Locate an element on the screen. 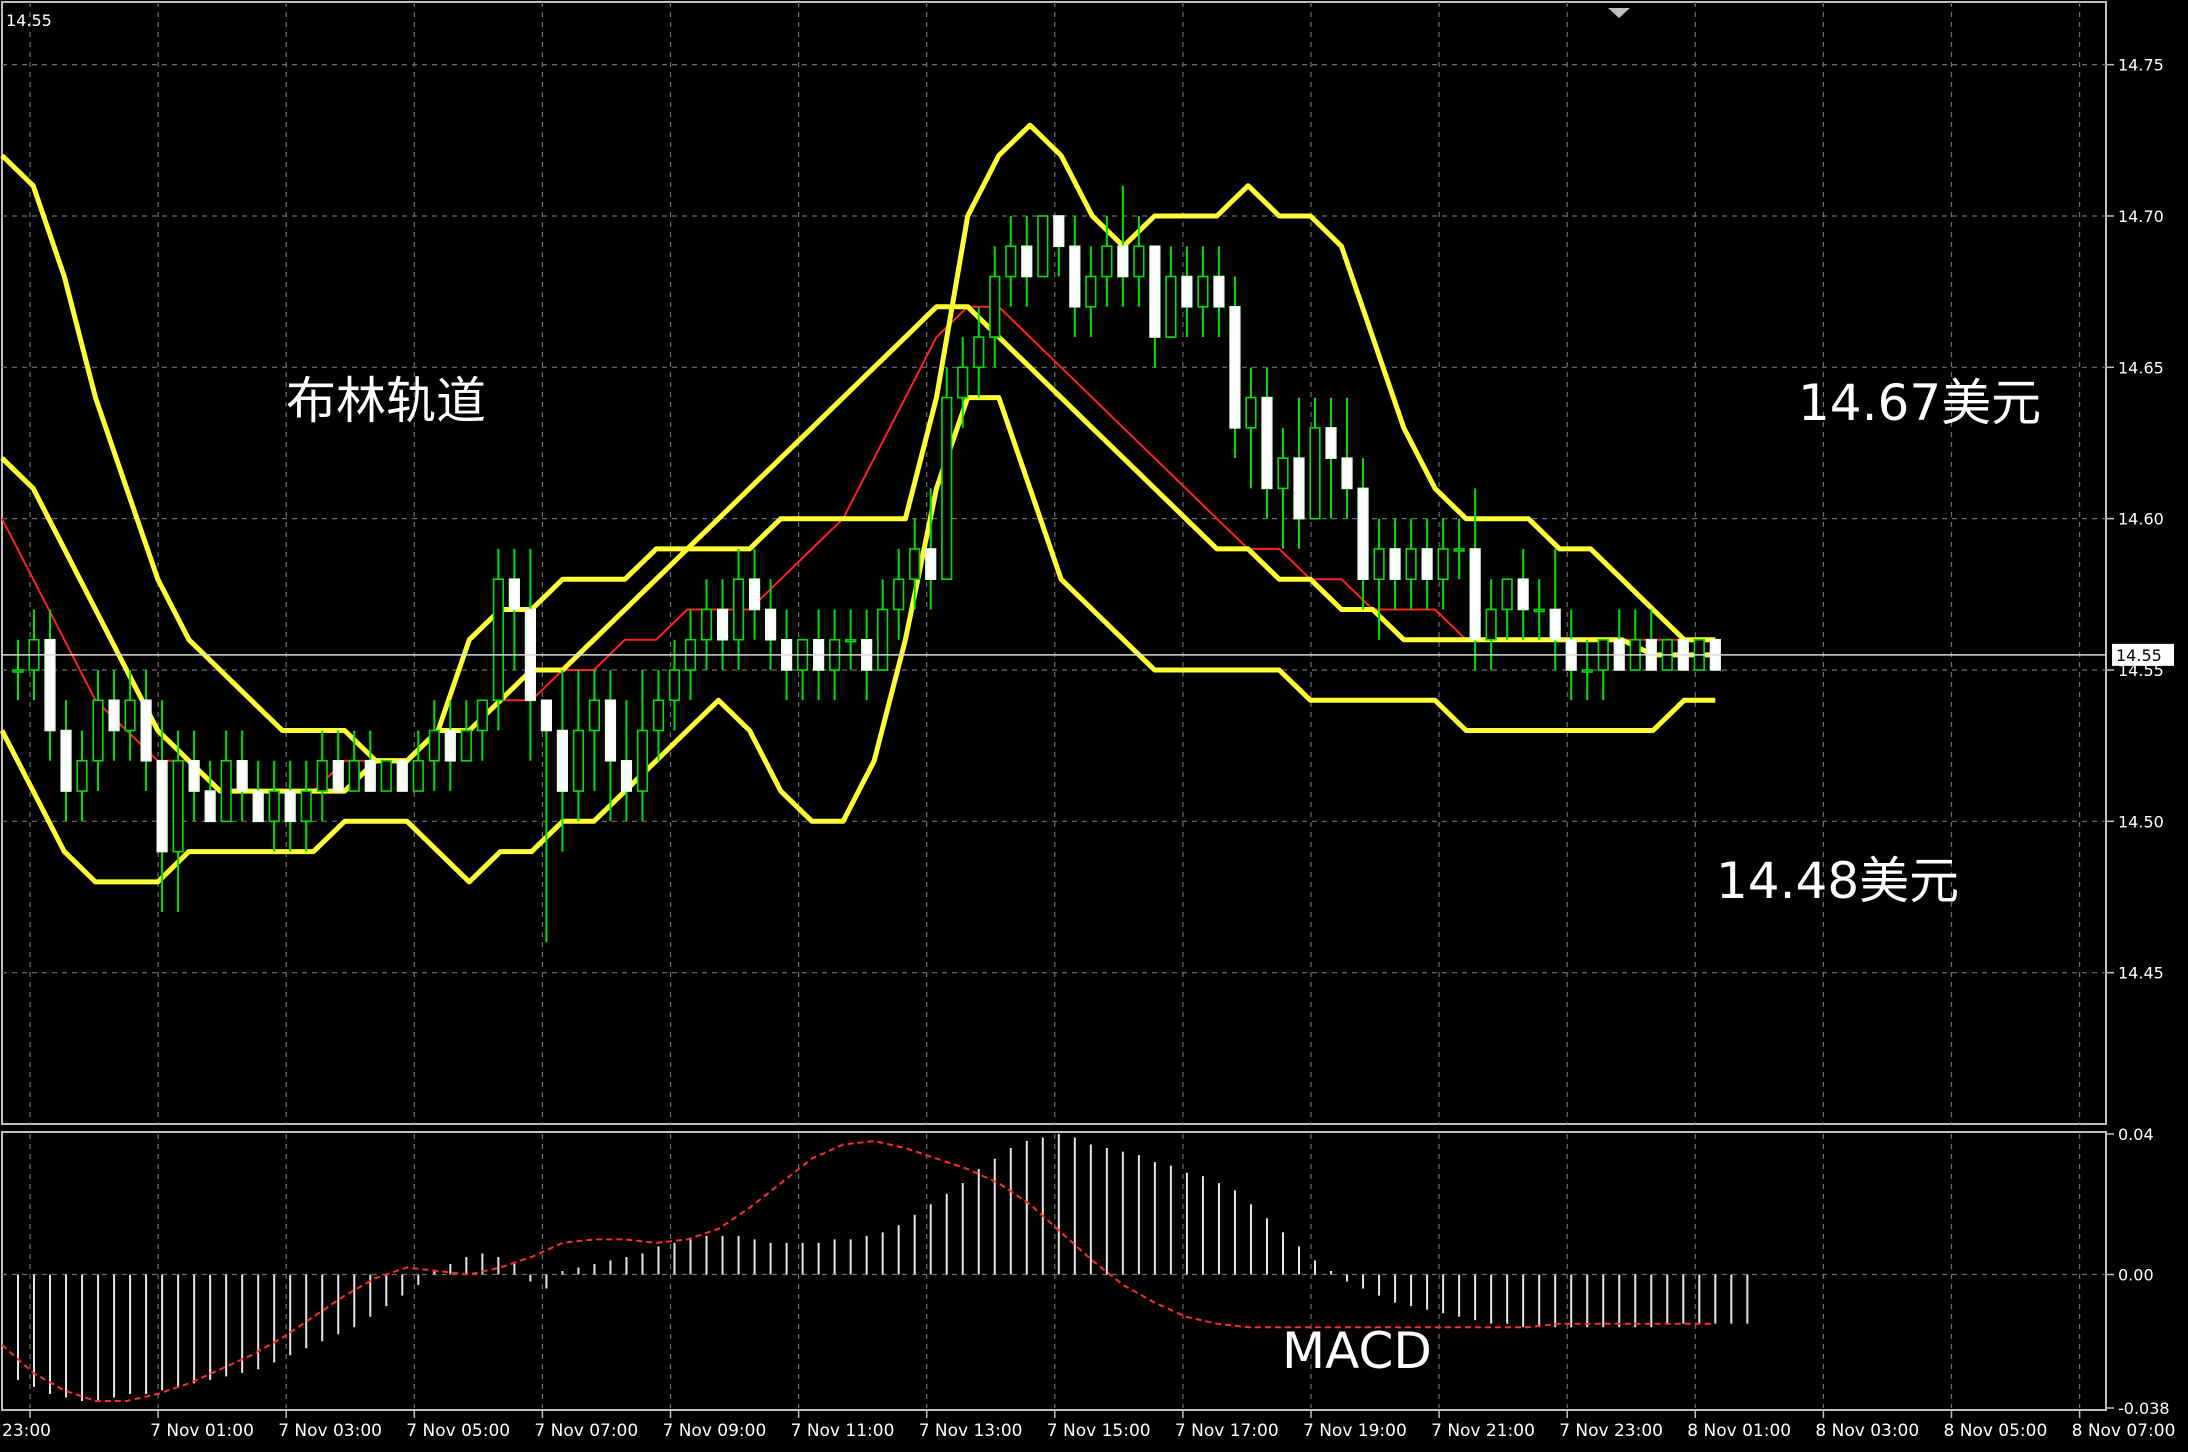 This screenshot has height=1452, width=2188. time-tick-label: 8 Nov 01:00 is located at coordinates (1739, 1431).